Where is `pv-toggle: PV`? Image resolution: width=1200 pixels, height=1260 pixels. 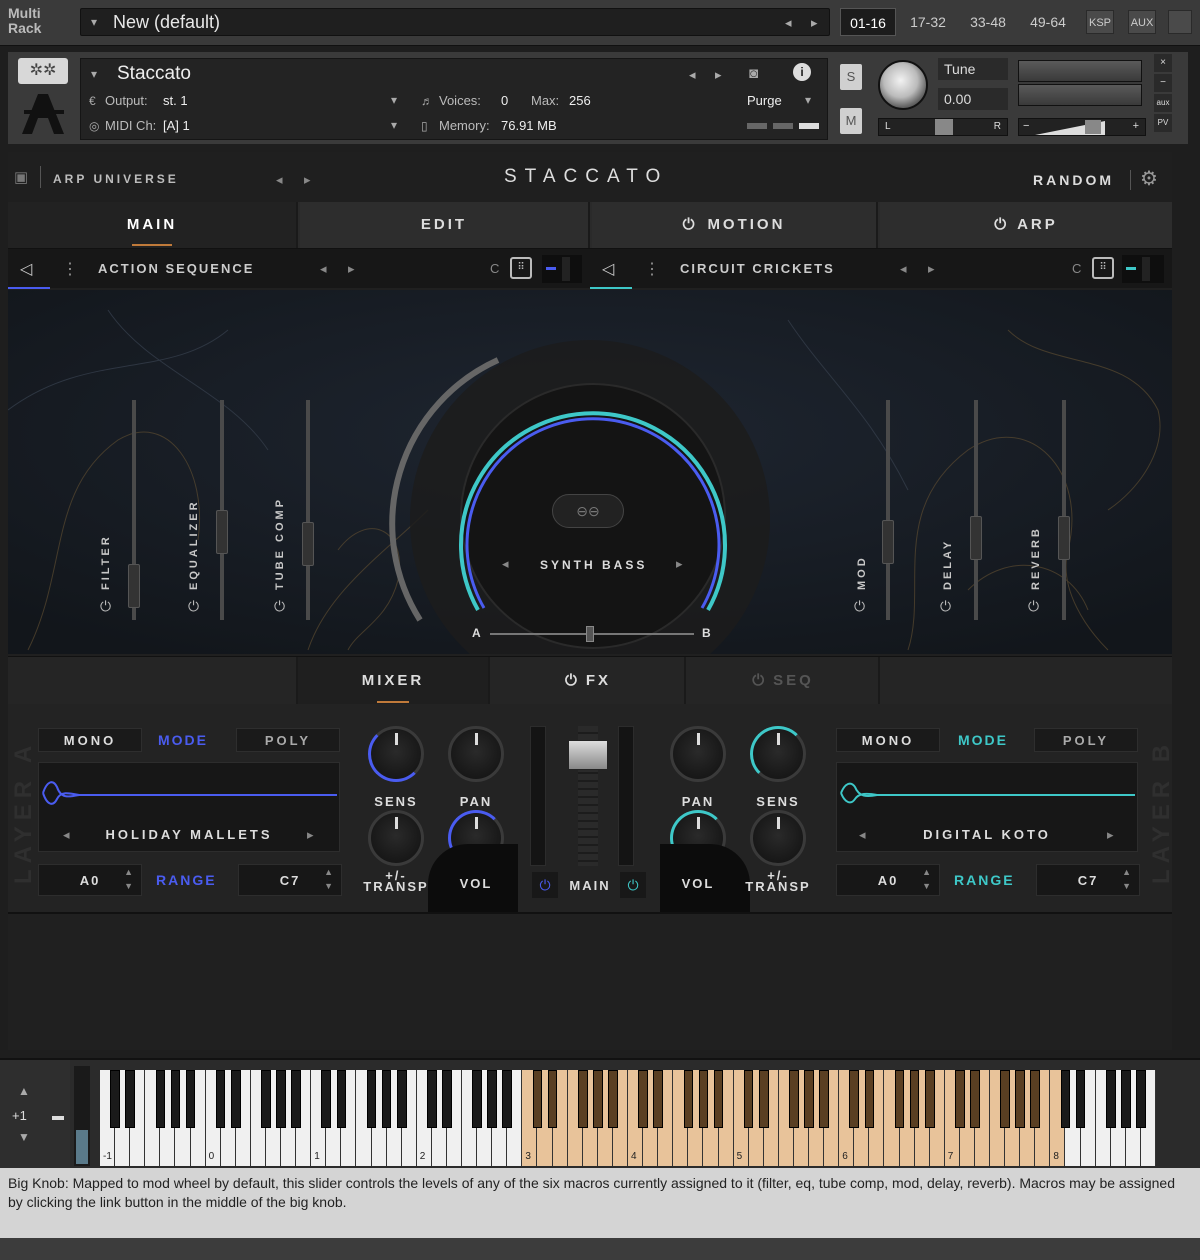
pv-toggle: PV is located at coordinates (1163, 123).